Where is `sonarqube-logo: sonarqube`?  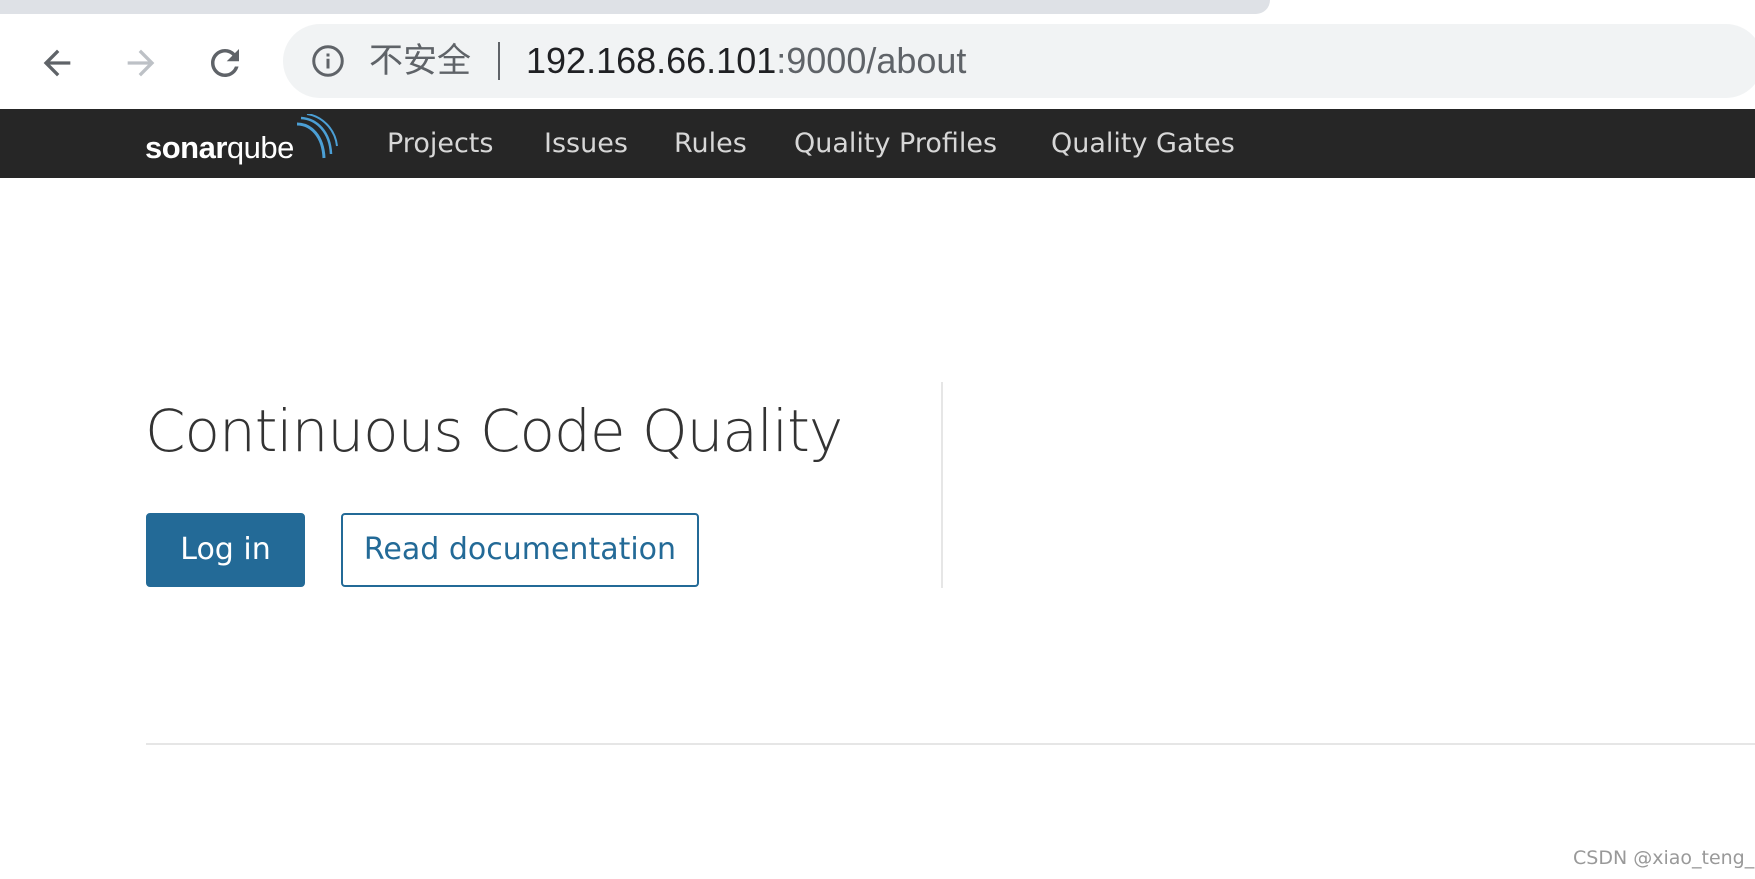
sonarqube-logo: sonarqube is located at coordinates (245, 142).